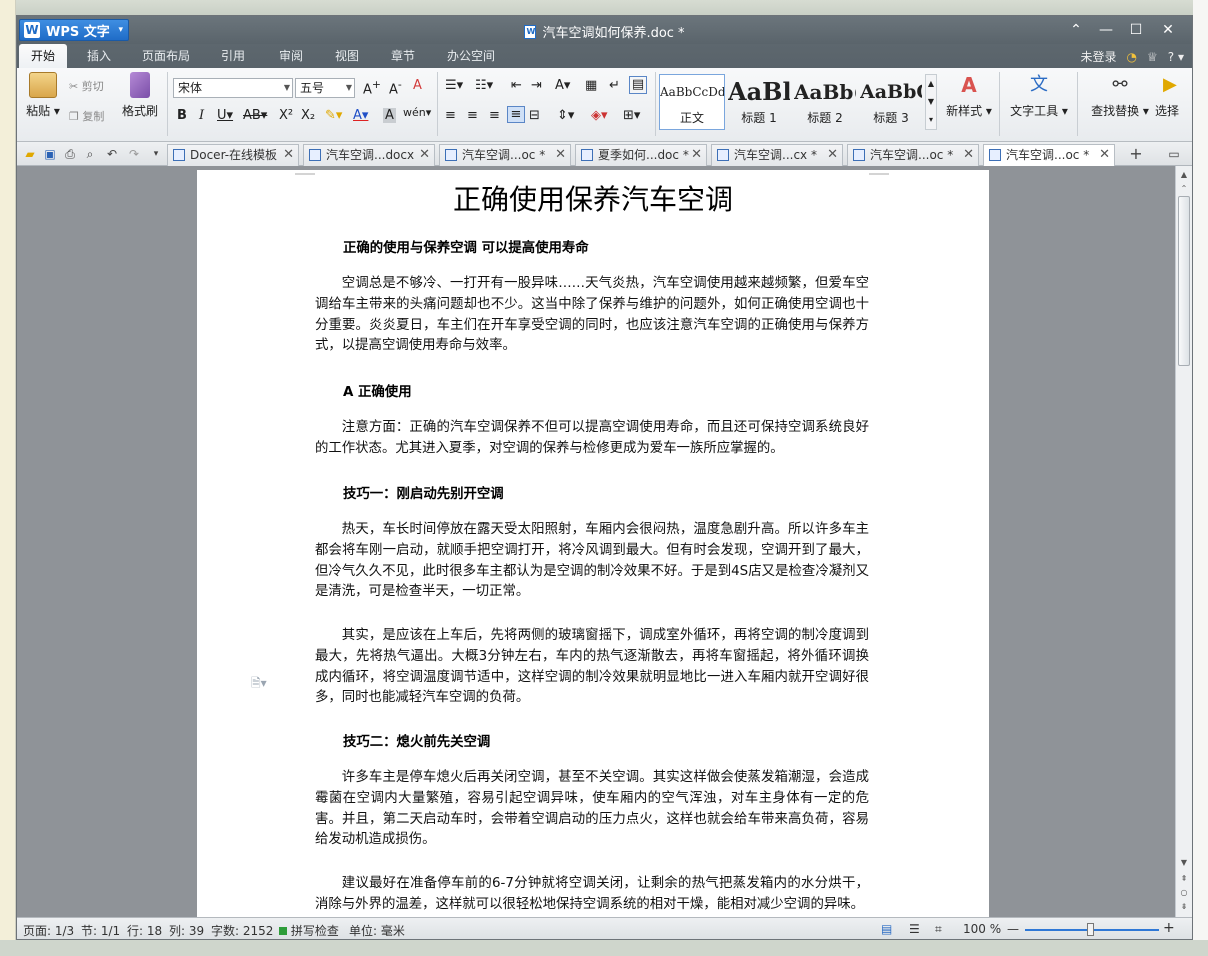  I want to click on save-icon: ▣, so click(50, 154).